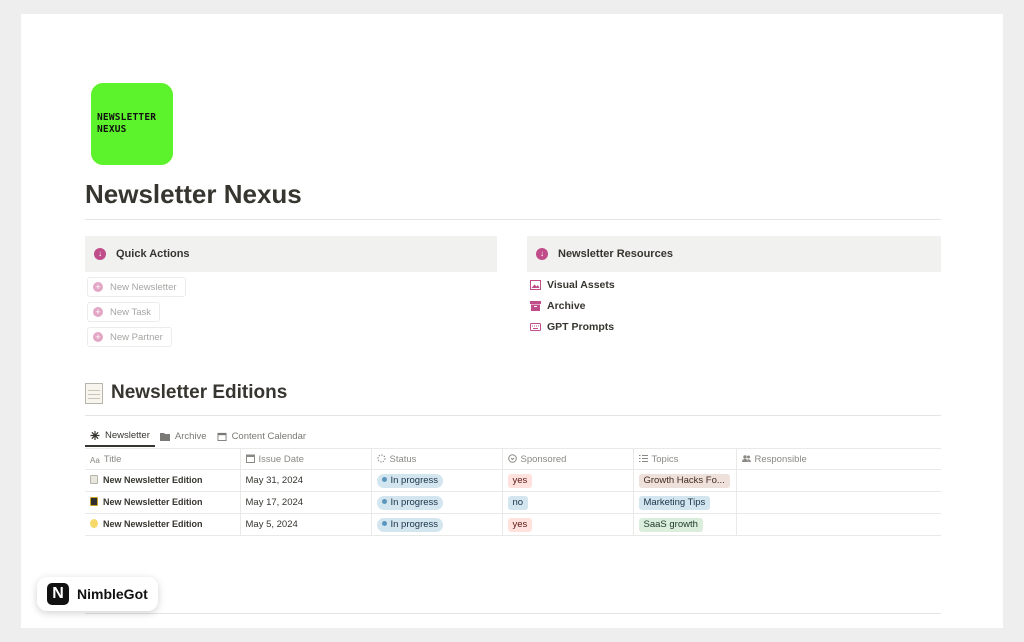 Image resolution: width=1024 pixels, height=642 pixels. Describe the element at coordinates (543, 459) in the screenshot. I see `header-label: Sponsored` at that location.